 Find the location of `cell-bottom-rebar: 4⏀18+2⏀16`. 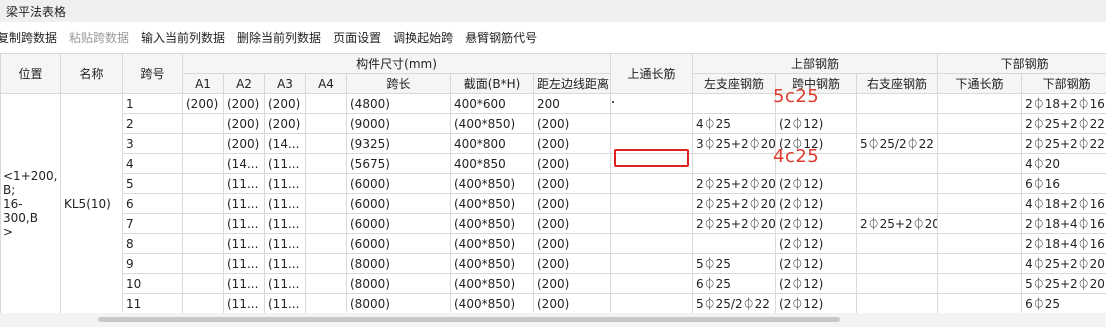

cell-bottom-rebar: 4⏀18+2⏀16 is located at coordinates (1063, 203).